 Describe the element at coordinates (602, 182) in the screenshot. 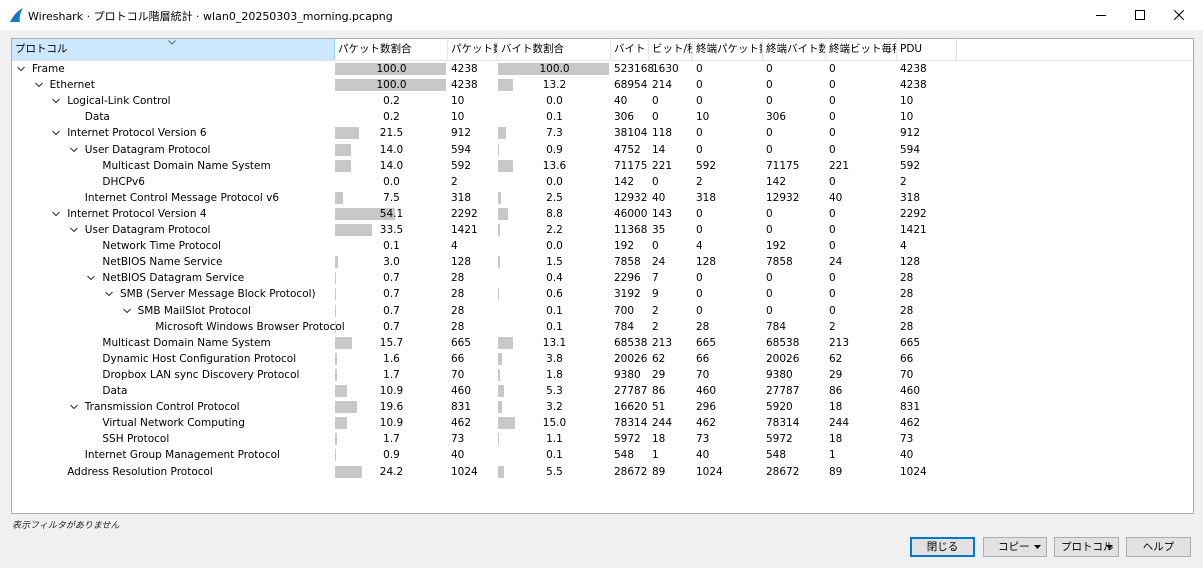

I see `tree-row: DHCPv6 0.0 2 0.0 142 0 2 142 0 2` at that location.